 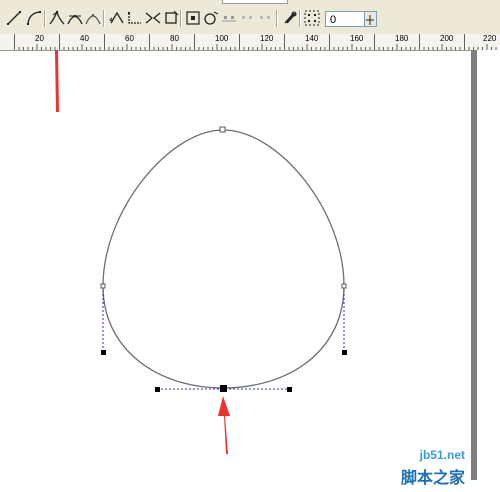 I want to click on horizontal-ruler: 20 40 60 80 100 120 140 160 180 200 220, so click(x=250, y=42).